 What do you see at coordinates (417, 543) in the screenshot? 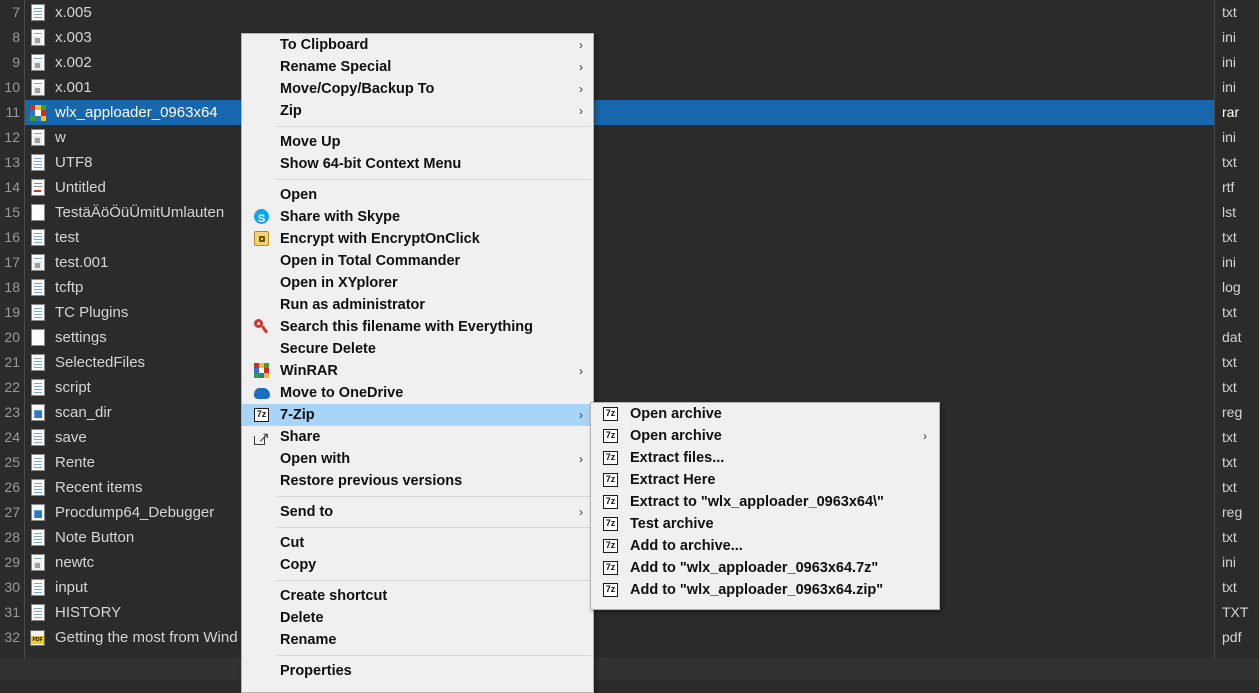
I see `menu-item-cut: Cut` at bounding box center [417, 543].